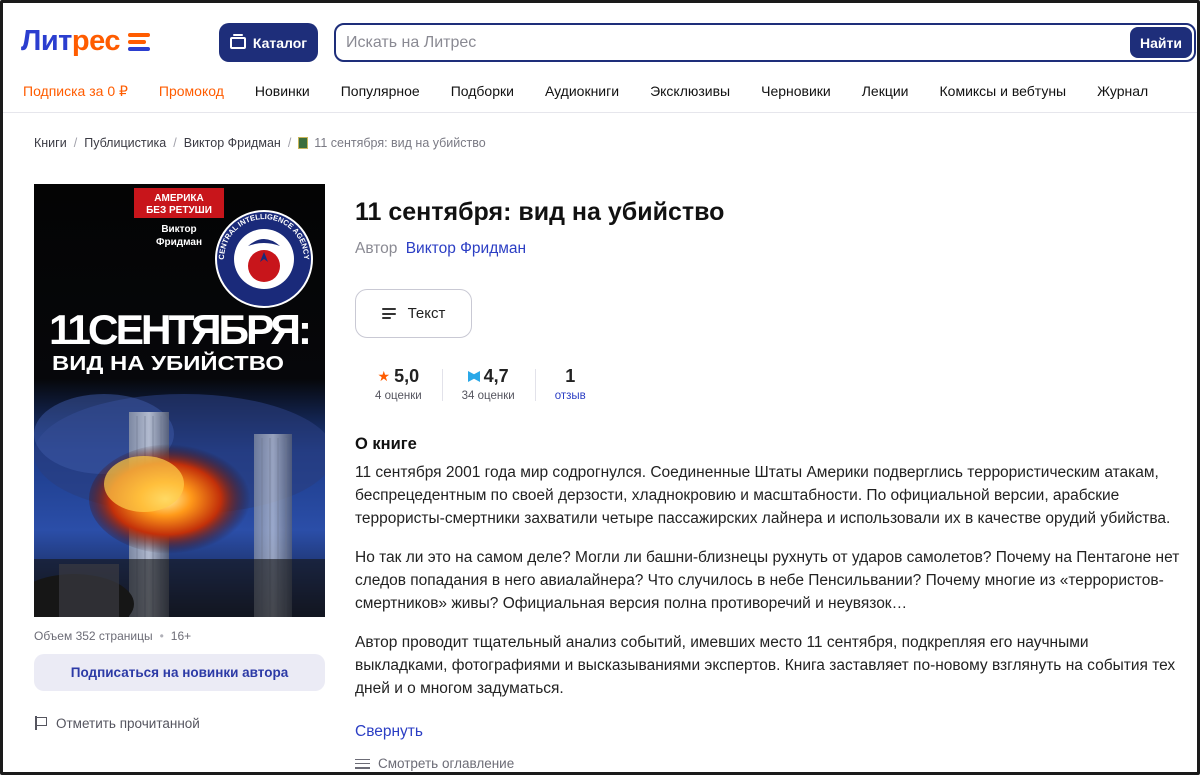 The image size is (1200, 775). Describe the element at coordinates (75, 91) in the screenshot. I see `nav-item-subscription: Подписка за 0 ₽` at that location.